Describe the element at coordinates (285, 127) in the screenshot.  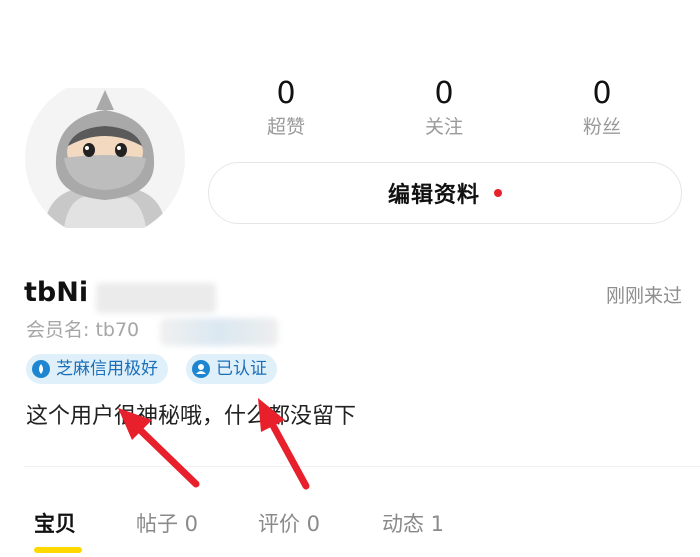
I see `stat-label: 超赞` at that location.